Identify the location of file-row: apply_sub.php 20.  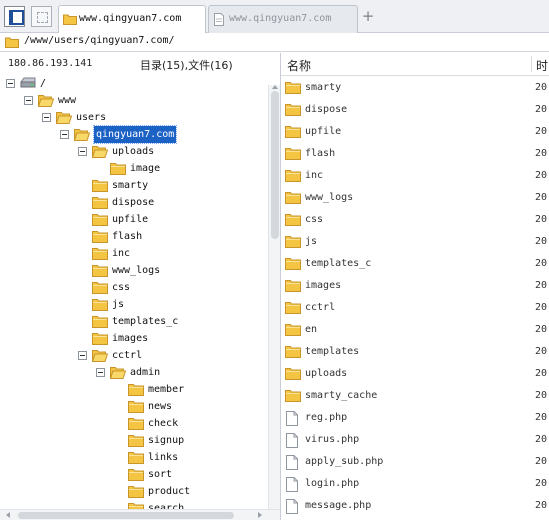
(415, 462).